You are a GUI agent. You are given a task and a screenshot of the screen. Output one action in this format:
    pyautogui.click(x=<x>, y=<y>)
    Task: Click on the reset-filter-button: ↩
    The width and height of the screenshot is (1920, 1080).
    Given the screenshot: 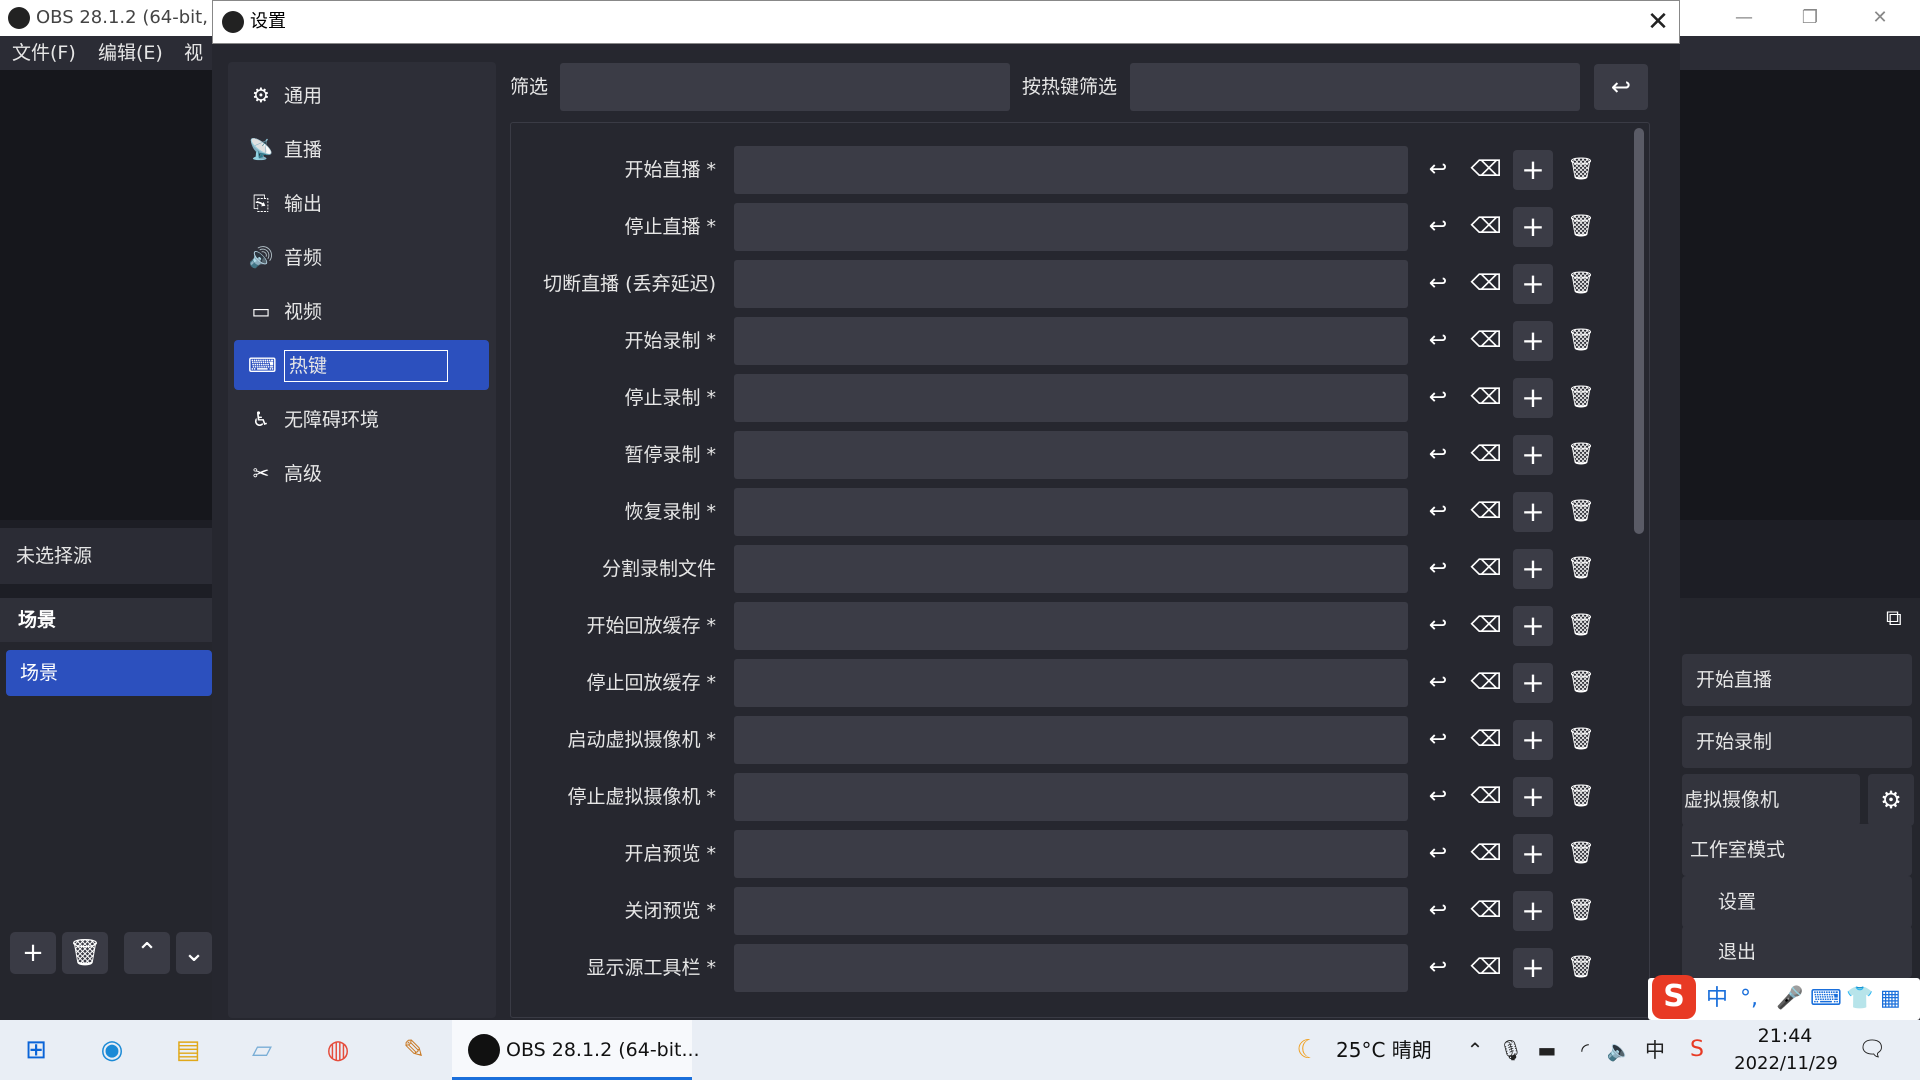 What is the action you would take?
    pyautogui.click(x=1621, y=87)
    